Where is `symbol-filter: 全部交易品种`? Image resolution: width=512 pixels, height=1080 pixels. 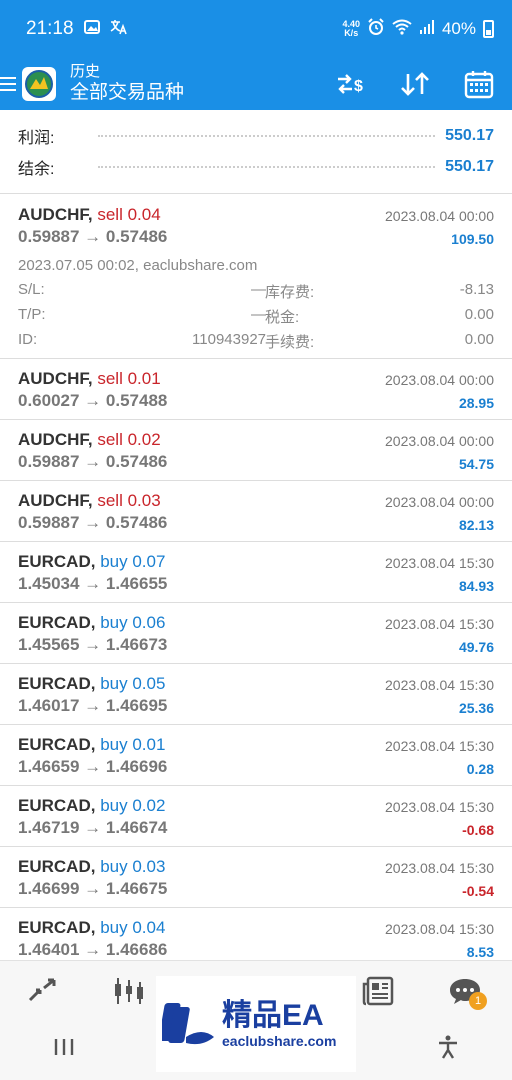
symbol-filter: 全部交易品种 is located at coordinates (127, 93).